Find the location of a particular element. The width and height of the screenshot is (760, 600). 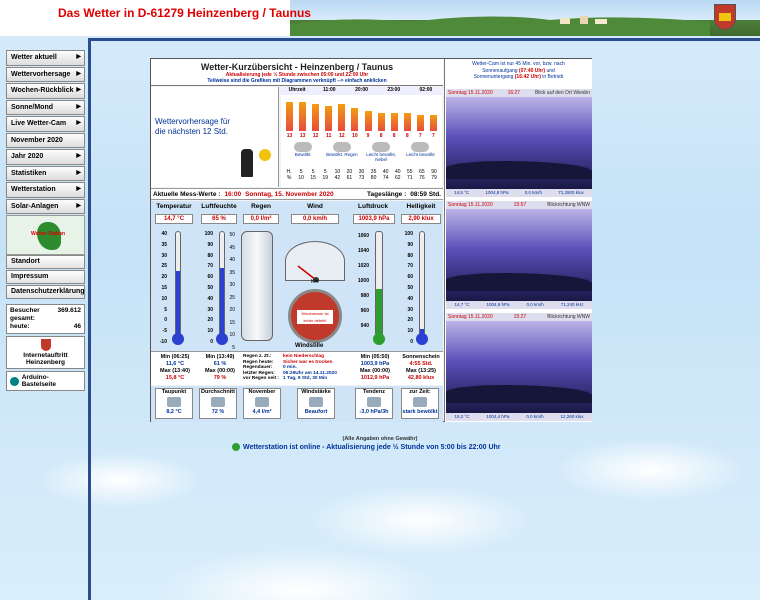

link-impressum: Impressum is located at coordinates (45, 277).